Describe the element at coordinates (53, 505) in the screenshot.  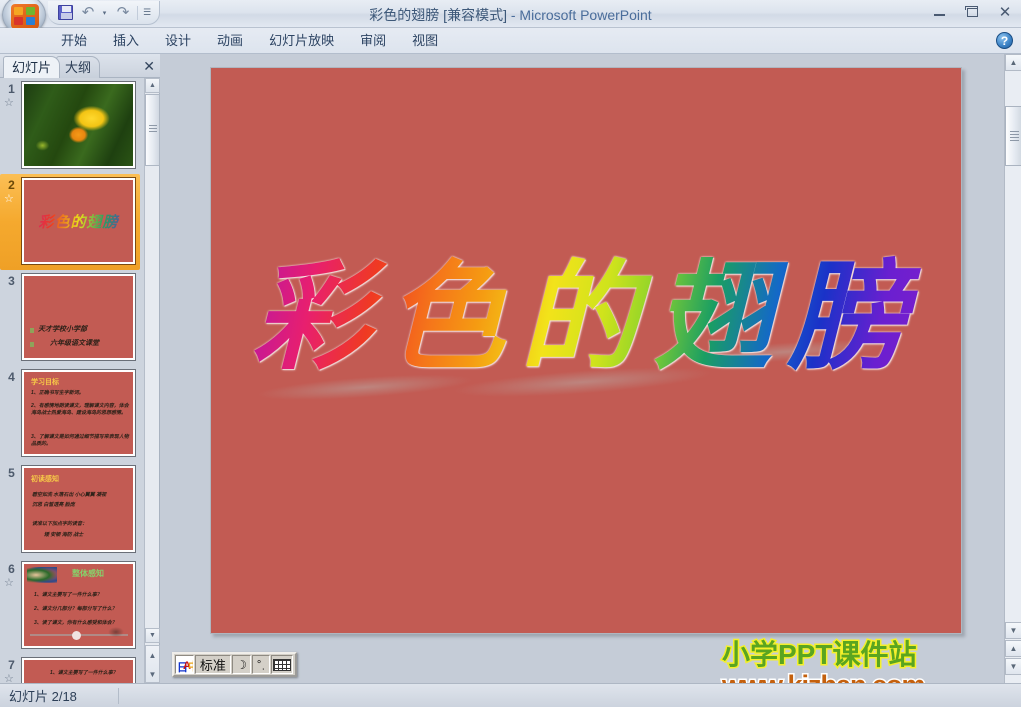
I see `thumbnail-line: 沉思 白皙透亮 脸庞` at that location.